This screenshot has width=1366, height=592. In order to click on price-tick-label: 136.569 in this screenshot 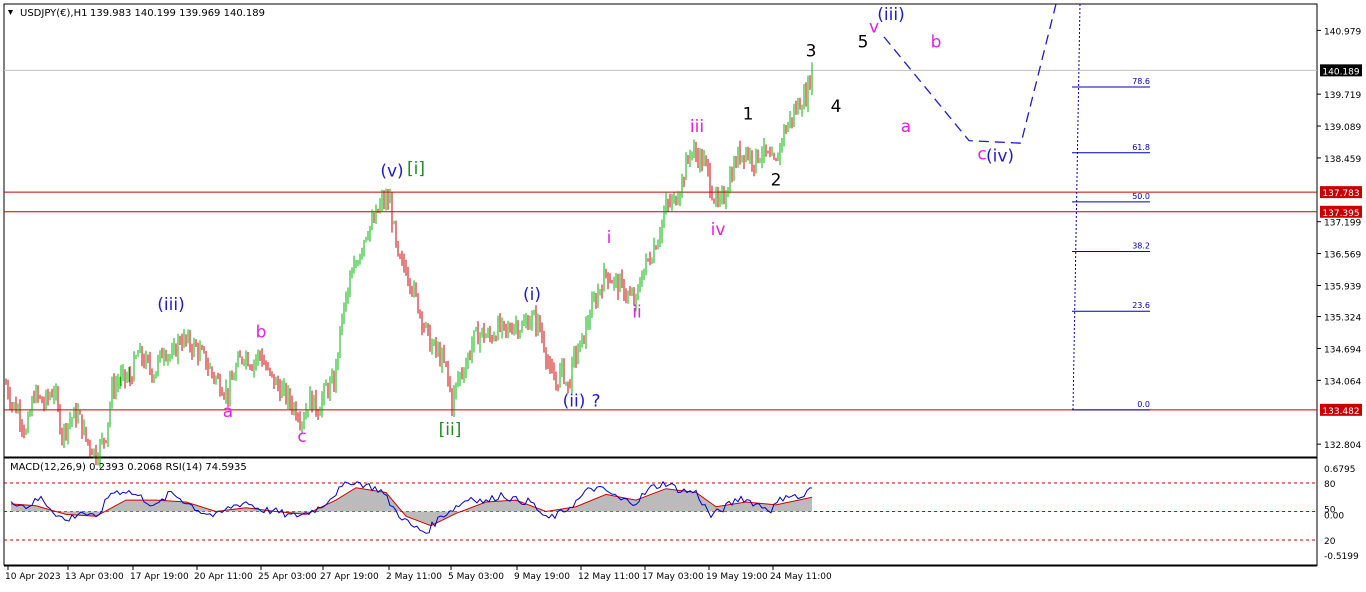, I will do `click(1342, 256)`.